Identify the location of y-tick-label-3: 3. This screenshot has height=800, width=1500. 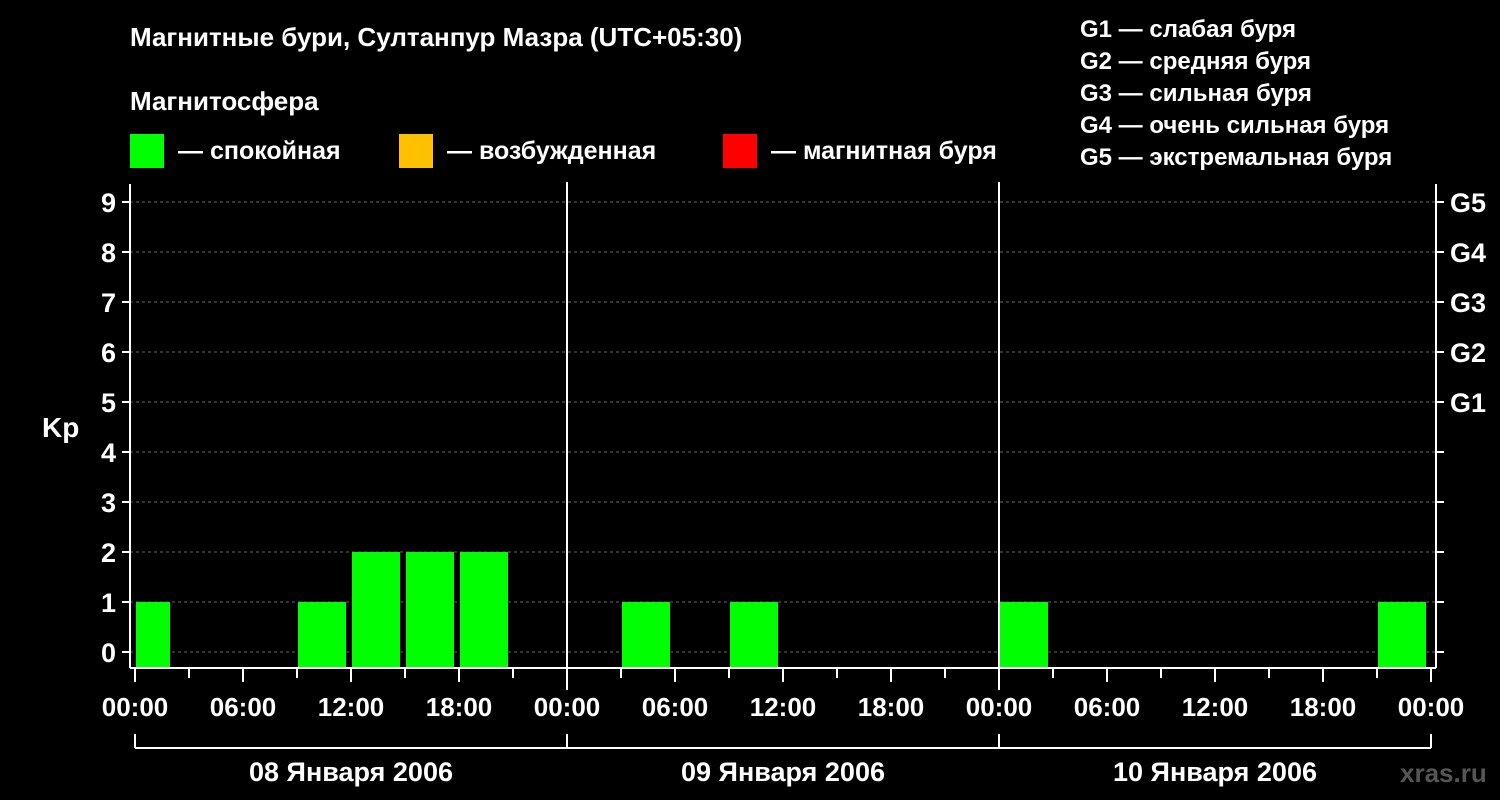
(108, 503).